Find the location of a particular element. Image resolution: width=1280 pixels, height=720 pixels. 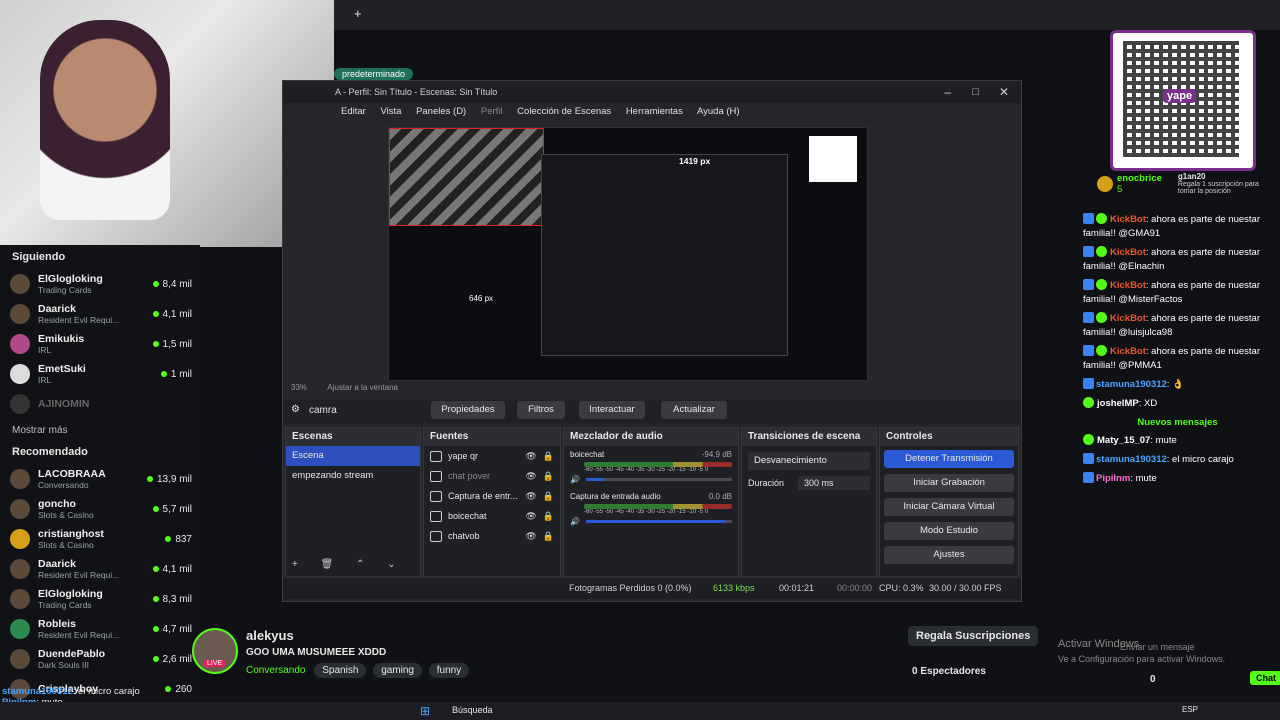

virtual-camera-button: Iniciar Cámara Virtual is located at coordinates (949, 507).